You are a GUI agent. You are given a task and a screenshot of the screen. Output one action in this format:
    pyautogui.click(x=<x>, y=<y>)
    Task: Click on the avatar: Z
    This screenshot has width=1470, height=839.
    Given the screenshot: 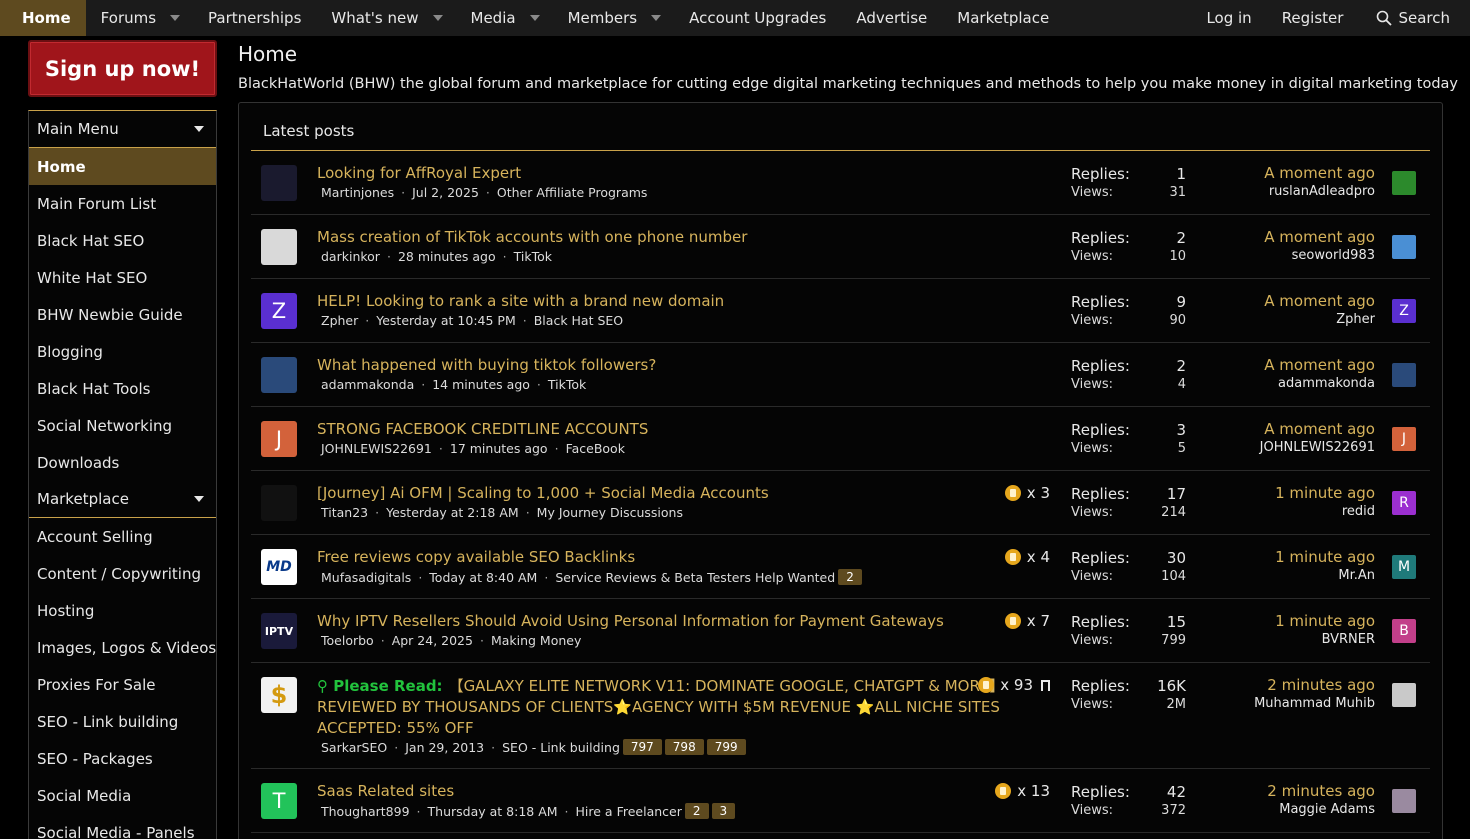 What is the action you would take?
    pyautogui.click(x=279, y=311)
    